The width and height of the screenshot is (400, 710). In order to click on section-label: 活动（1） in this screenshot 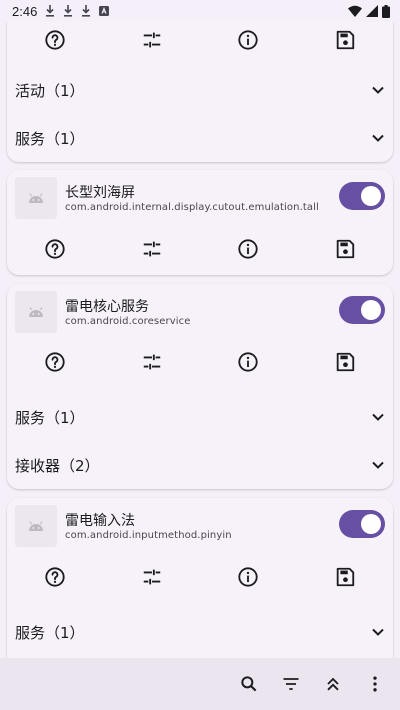, I will do `click(50, 90)`.